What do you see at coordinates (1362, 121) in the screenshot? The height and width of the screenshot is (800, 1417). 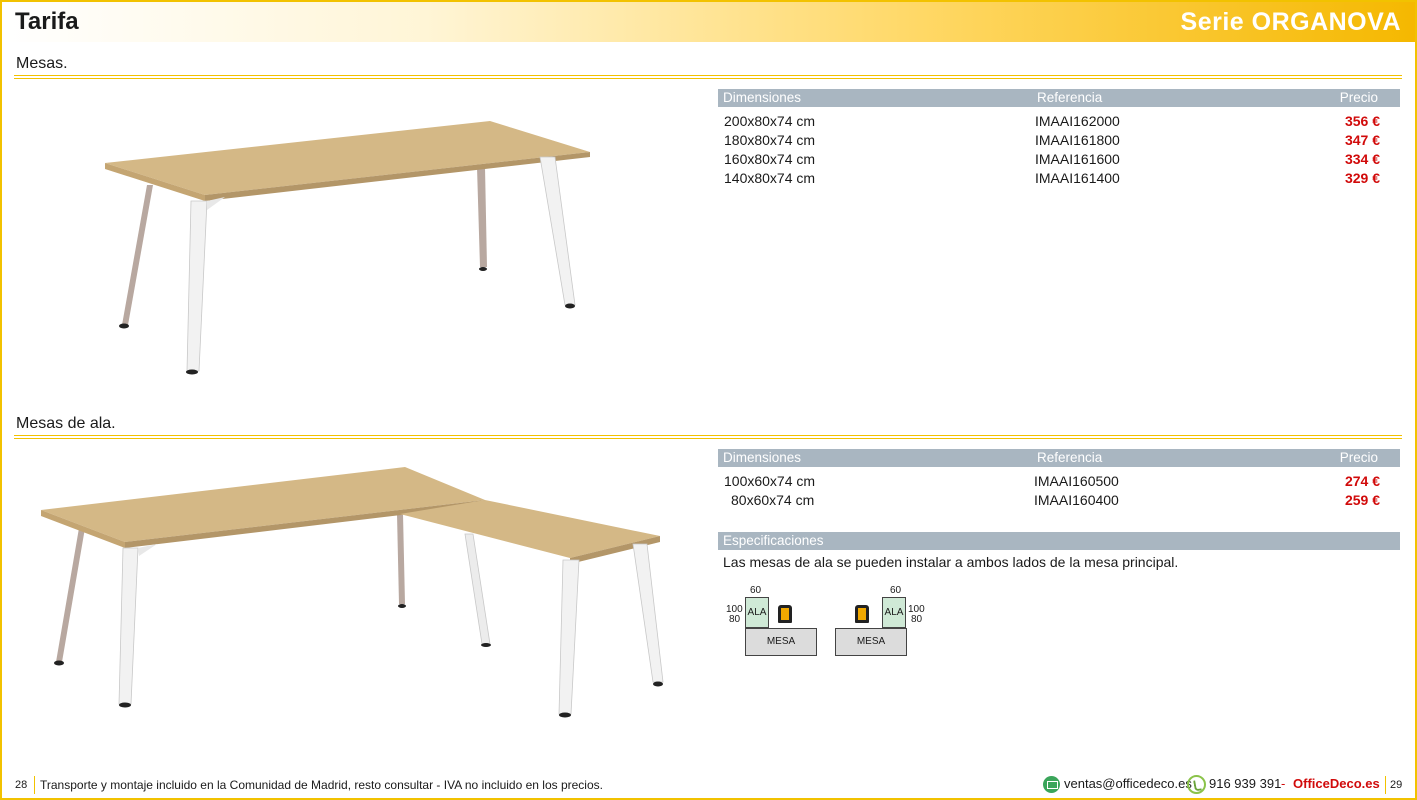 I see `row-price: 356 €` at bounding box center [1362, 121].